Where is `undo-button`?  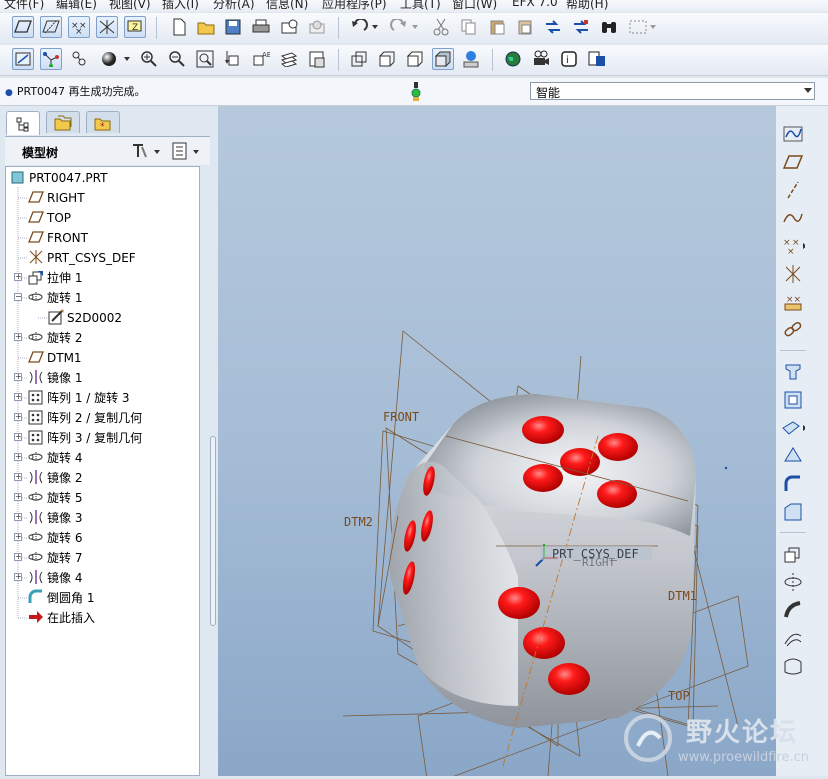
undo-button is located at coordinates (364, 27).